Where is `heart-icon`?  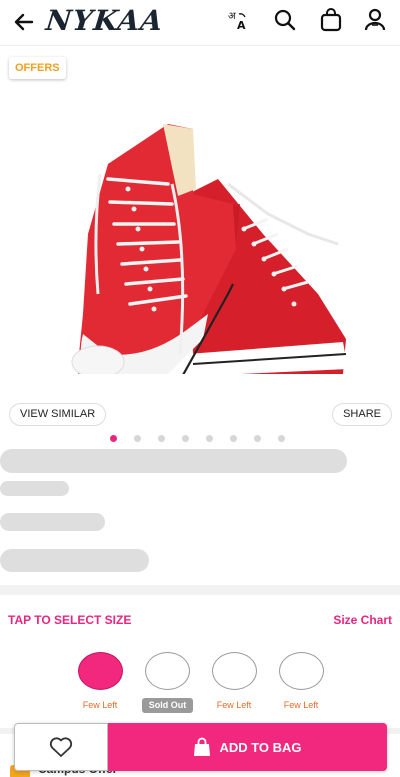 heart-icon is located at coordinates (61, 747).